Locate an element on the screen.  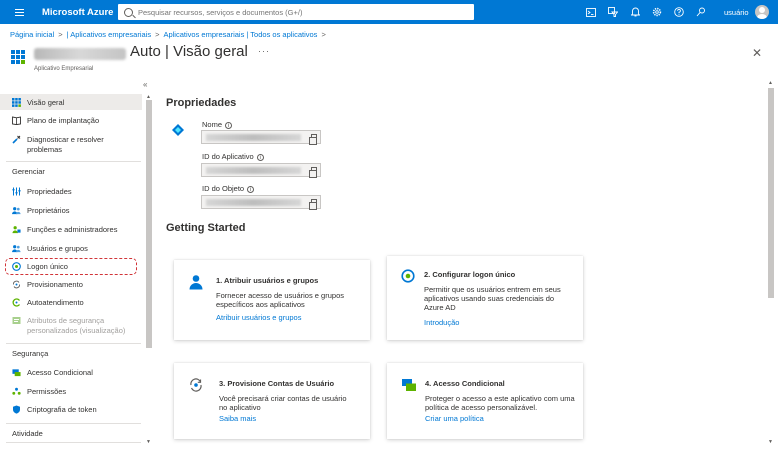
app-id-field is located at coordinates (261, 170).